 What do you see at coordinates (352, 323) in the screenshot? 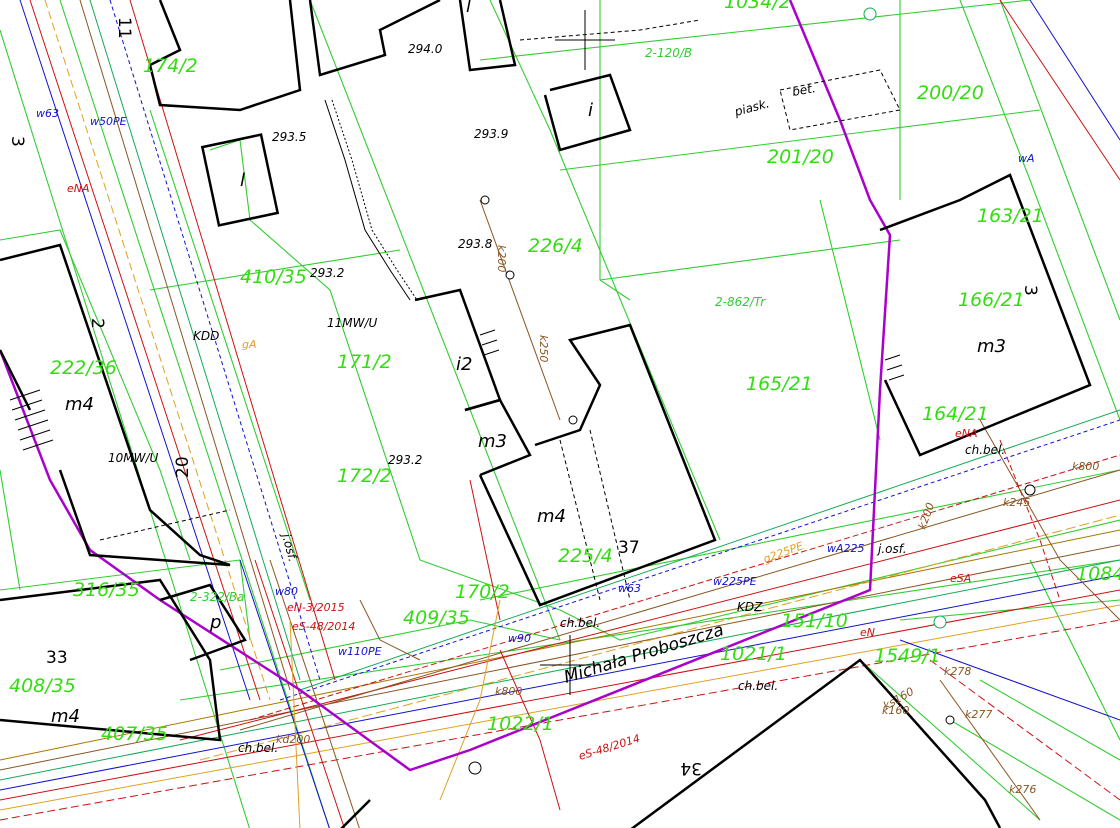
I see `zone-label: 11MW/U` at bounding box center [352, 323].